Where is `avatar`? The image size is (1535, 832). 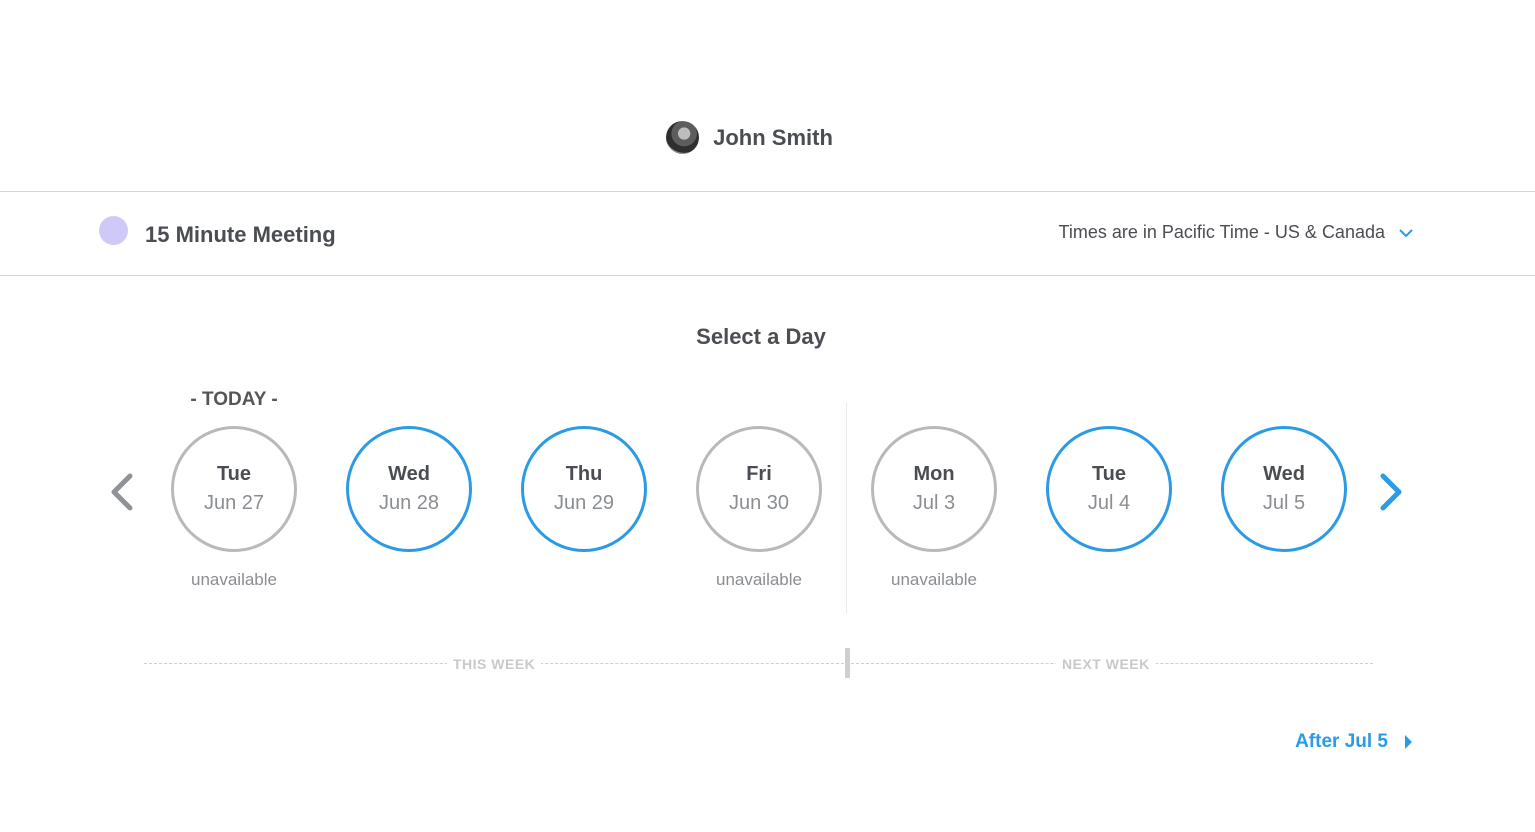
avatar is located at coordinates (683, 137).